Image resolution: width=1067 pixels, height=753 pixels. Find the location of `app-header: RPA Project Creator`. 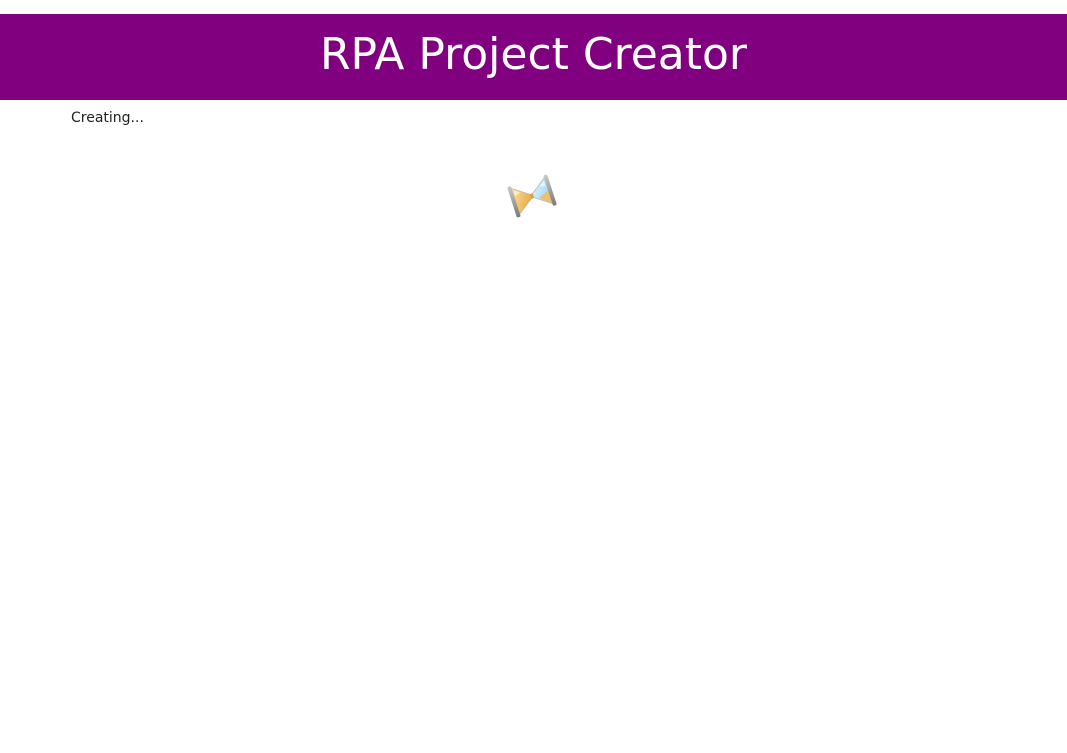

app-header: RPA Project Creator is located at coordinates (533, 57).